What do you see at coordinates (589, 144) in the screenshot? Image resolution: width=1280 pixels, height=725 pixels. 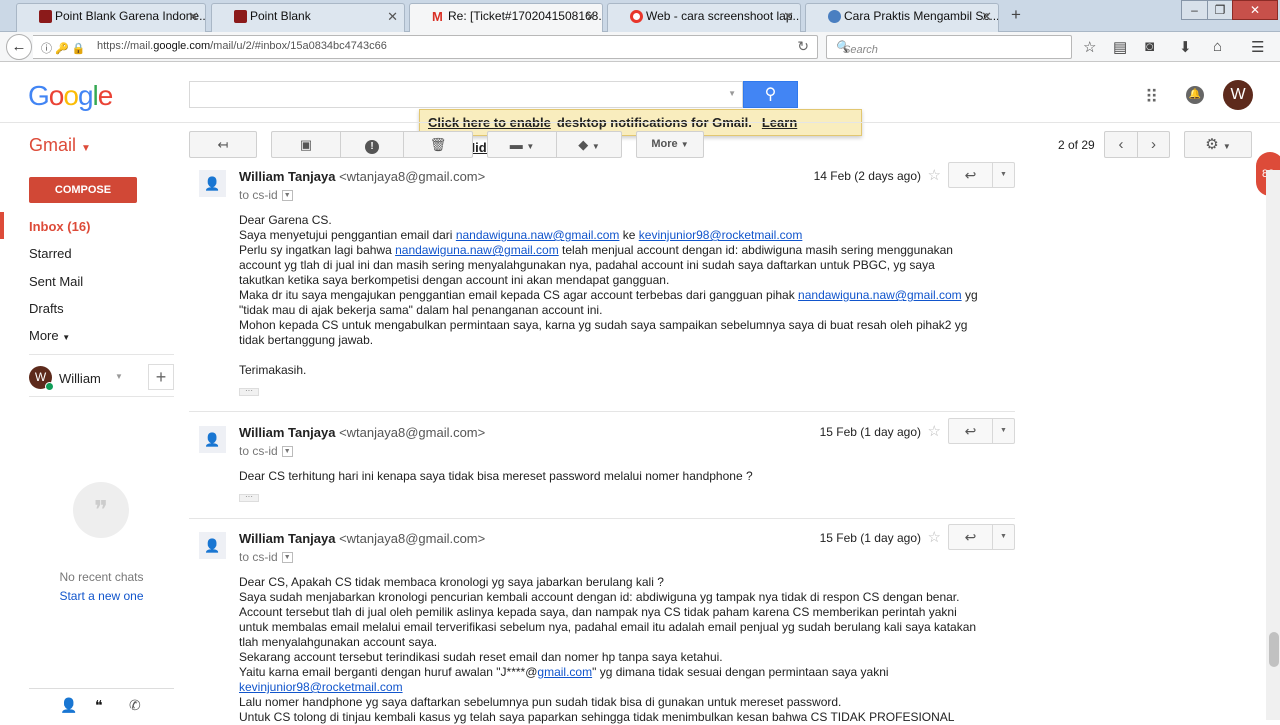 I see `labels-button: ◆ ▼` at bounding box center [589, 144].